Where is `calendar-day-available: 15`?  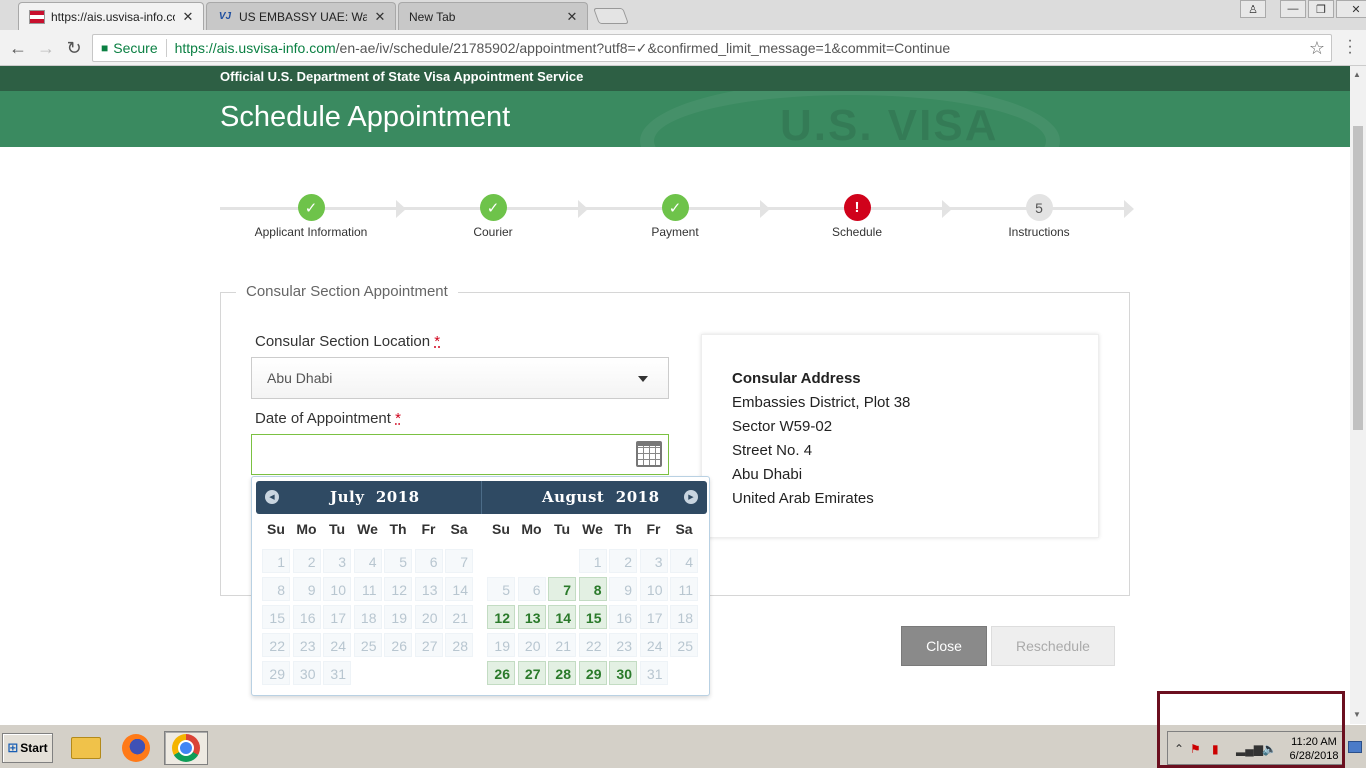
calendar-day-available: 15 is located at coordinates (592, 617).